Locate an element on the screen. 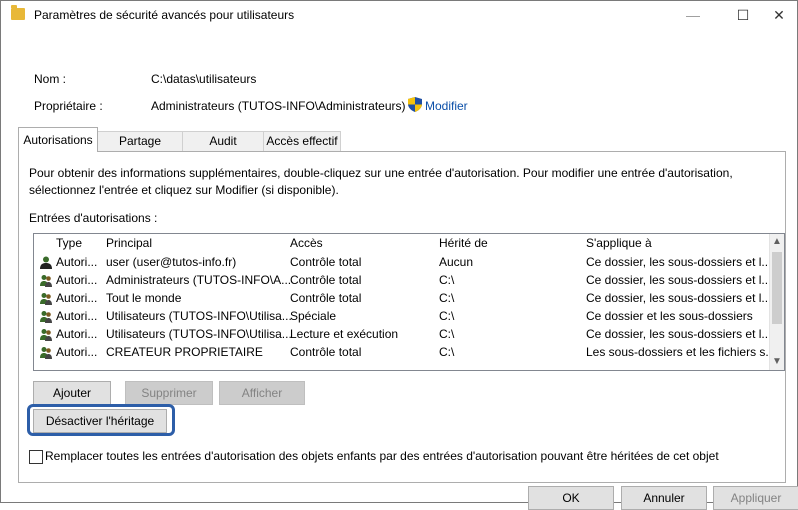 The image size is (798, 510). cell-inherited: Aucun is located at coordinates (456, 262).